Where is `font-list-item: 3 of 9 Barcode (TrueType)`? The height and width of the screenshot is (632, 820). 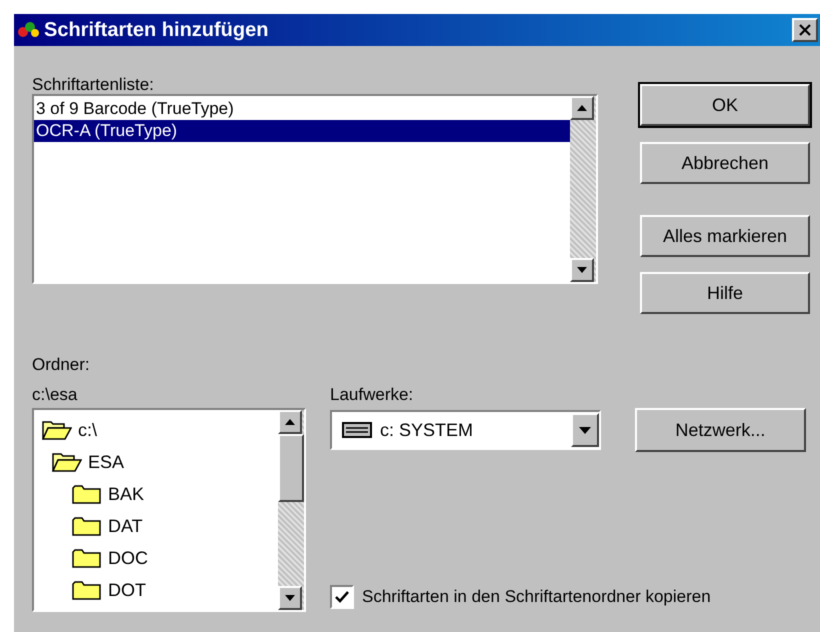
font-list-item: 3 of 9 Barcode (TrueType) is located at coordinates (302, 109).